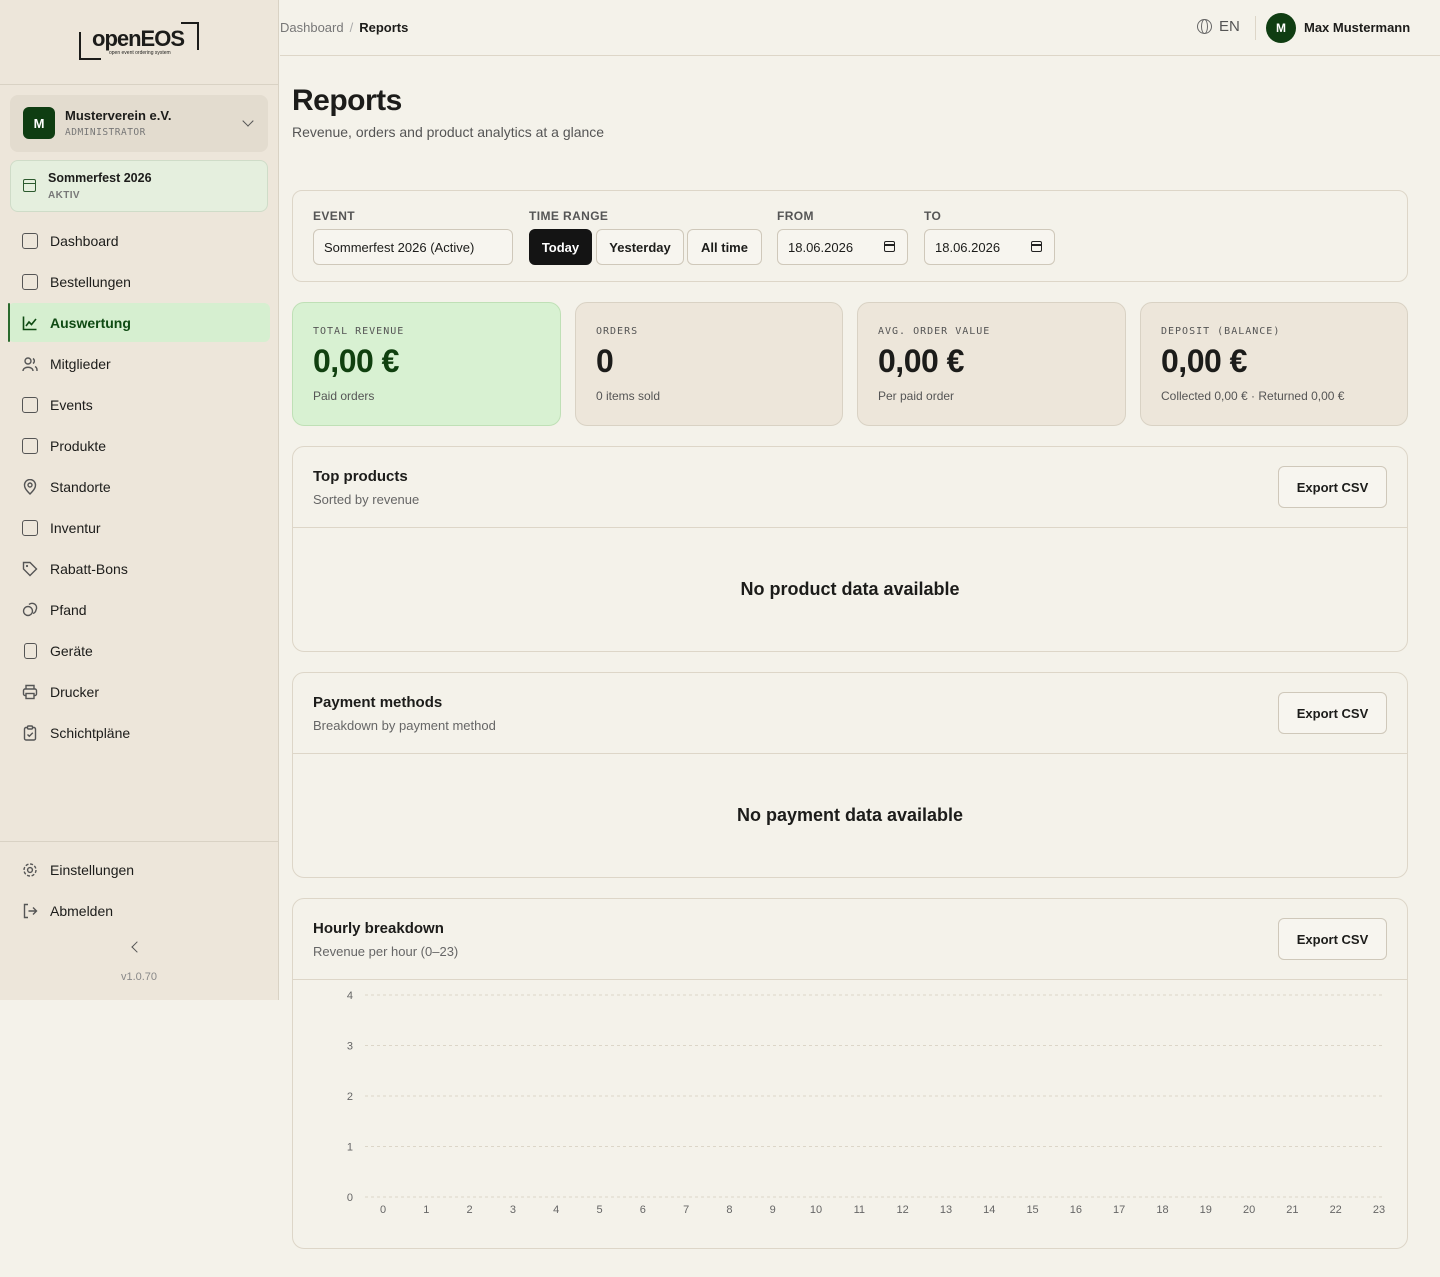 The image size is (1440, 1277). What do you see at coordinates (139, 650) in the screenshot?
I see `sidebar-item-geraete: Geräte` at bounding box center [139, 650].